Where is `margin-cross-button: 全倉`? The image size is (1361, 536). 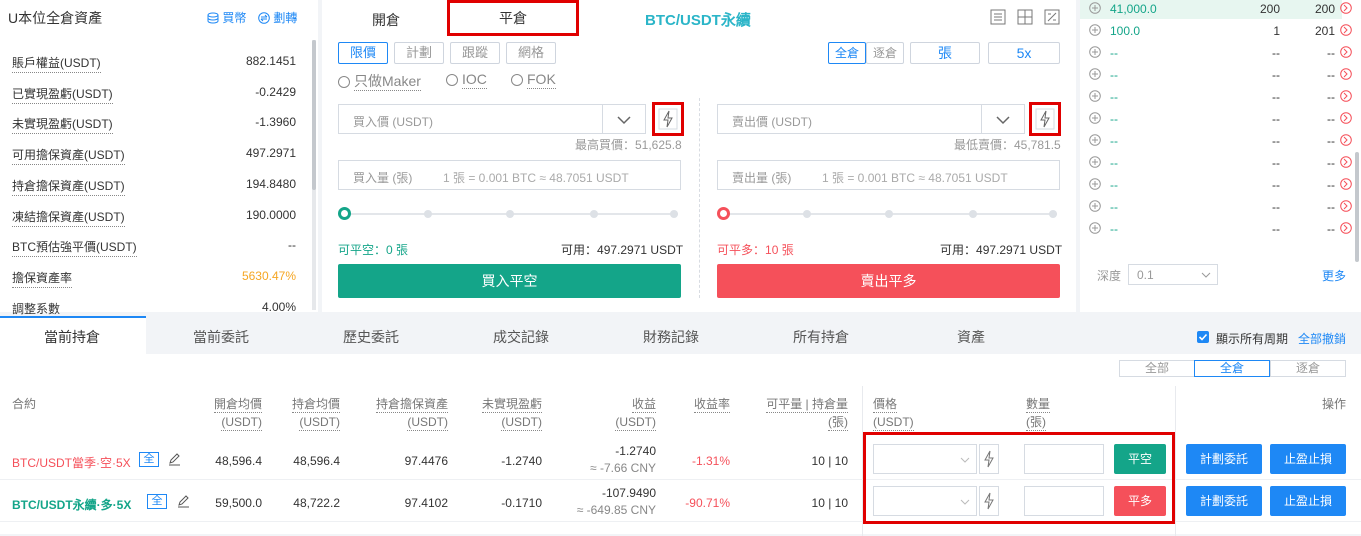
margin-cross-button: 全倉 is located at coordinates (847, 53).